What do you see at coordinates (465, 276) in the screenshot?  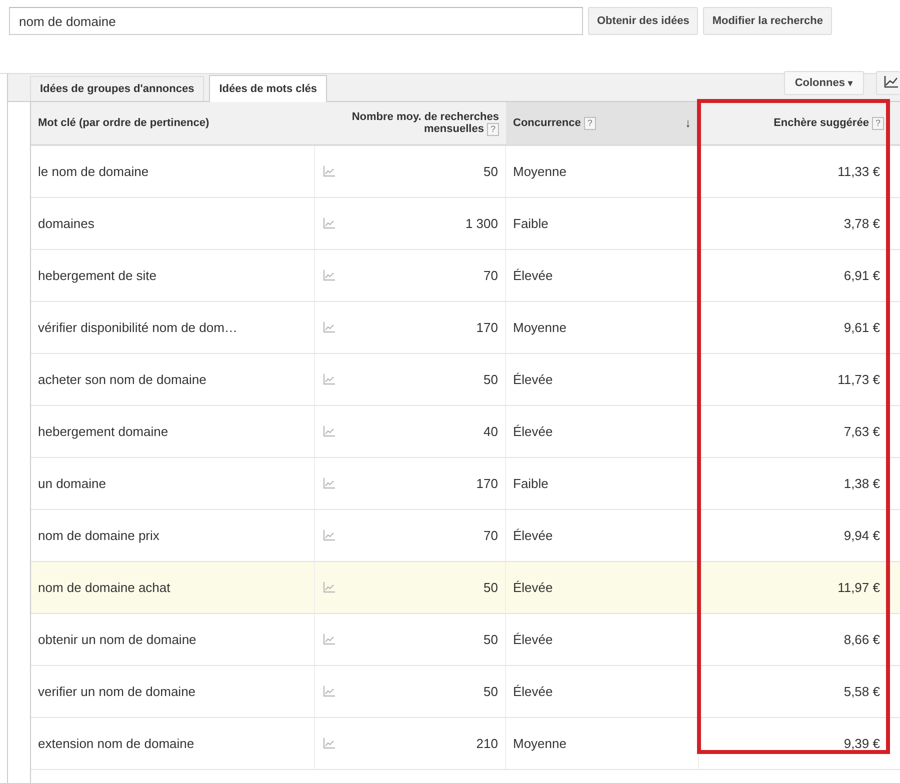 I see `table-row: hebergement de site 70 Élevée 6,91 €` at bounding box center [465, 276].